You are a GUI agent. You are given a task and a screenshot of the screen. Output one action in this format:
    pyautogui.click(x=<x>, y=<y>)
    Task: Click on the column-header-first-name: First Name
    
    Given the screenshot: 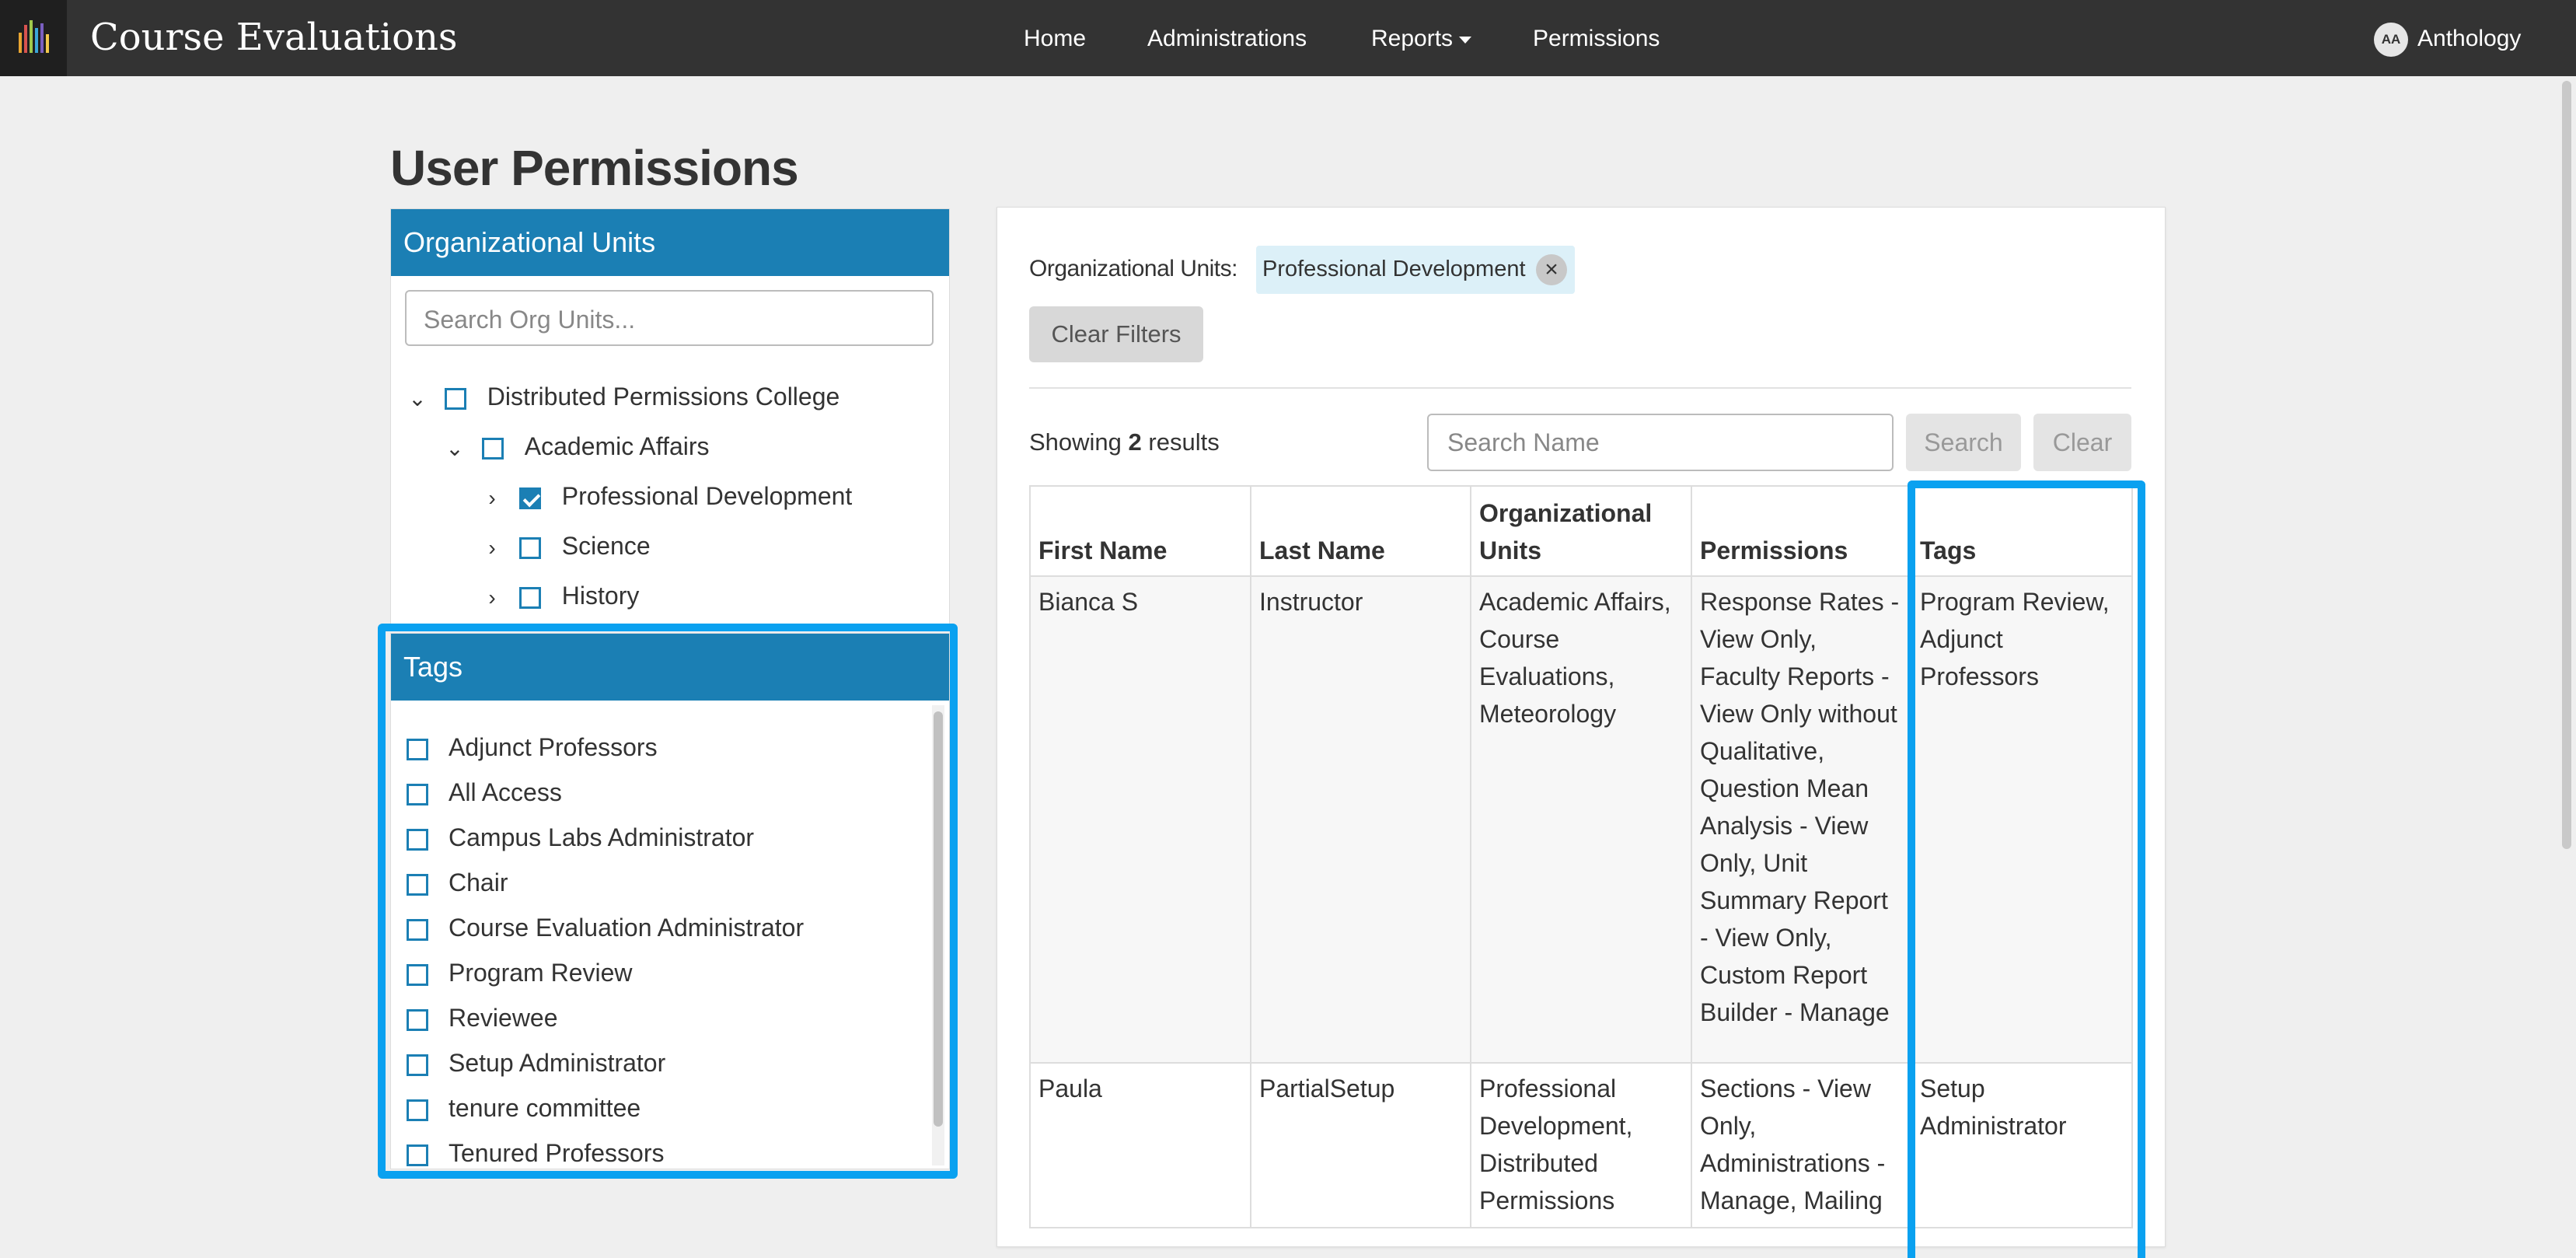 What is the action you would take?
    pyautogui.click(x=1140, y=531)
    